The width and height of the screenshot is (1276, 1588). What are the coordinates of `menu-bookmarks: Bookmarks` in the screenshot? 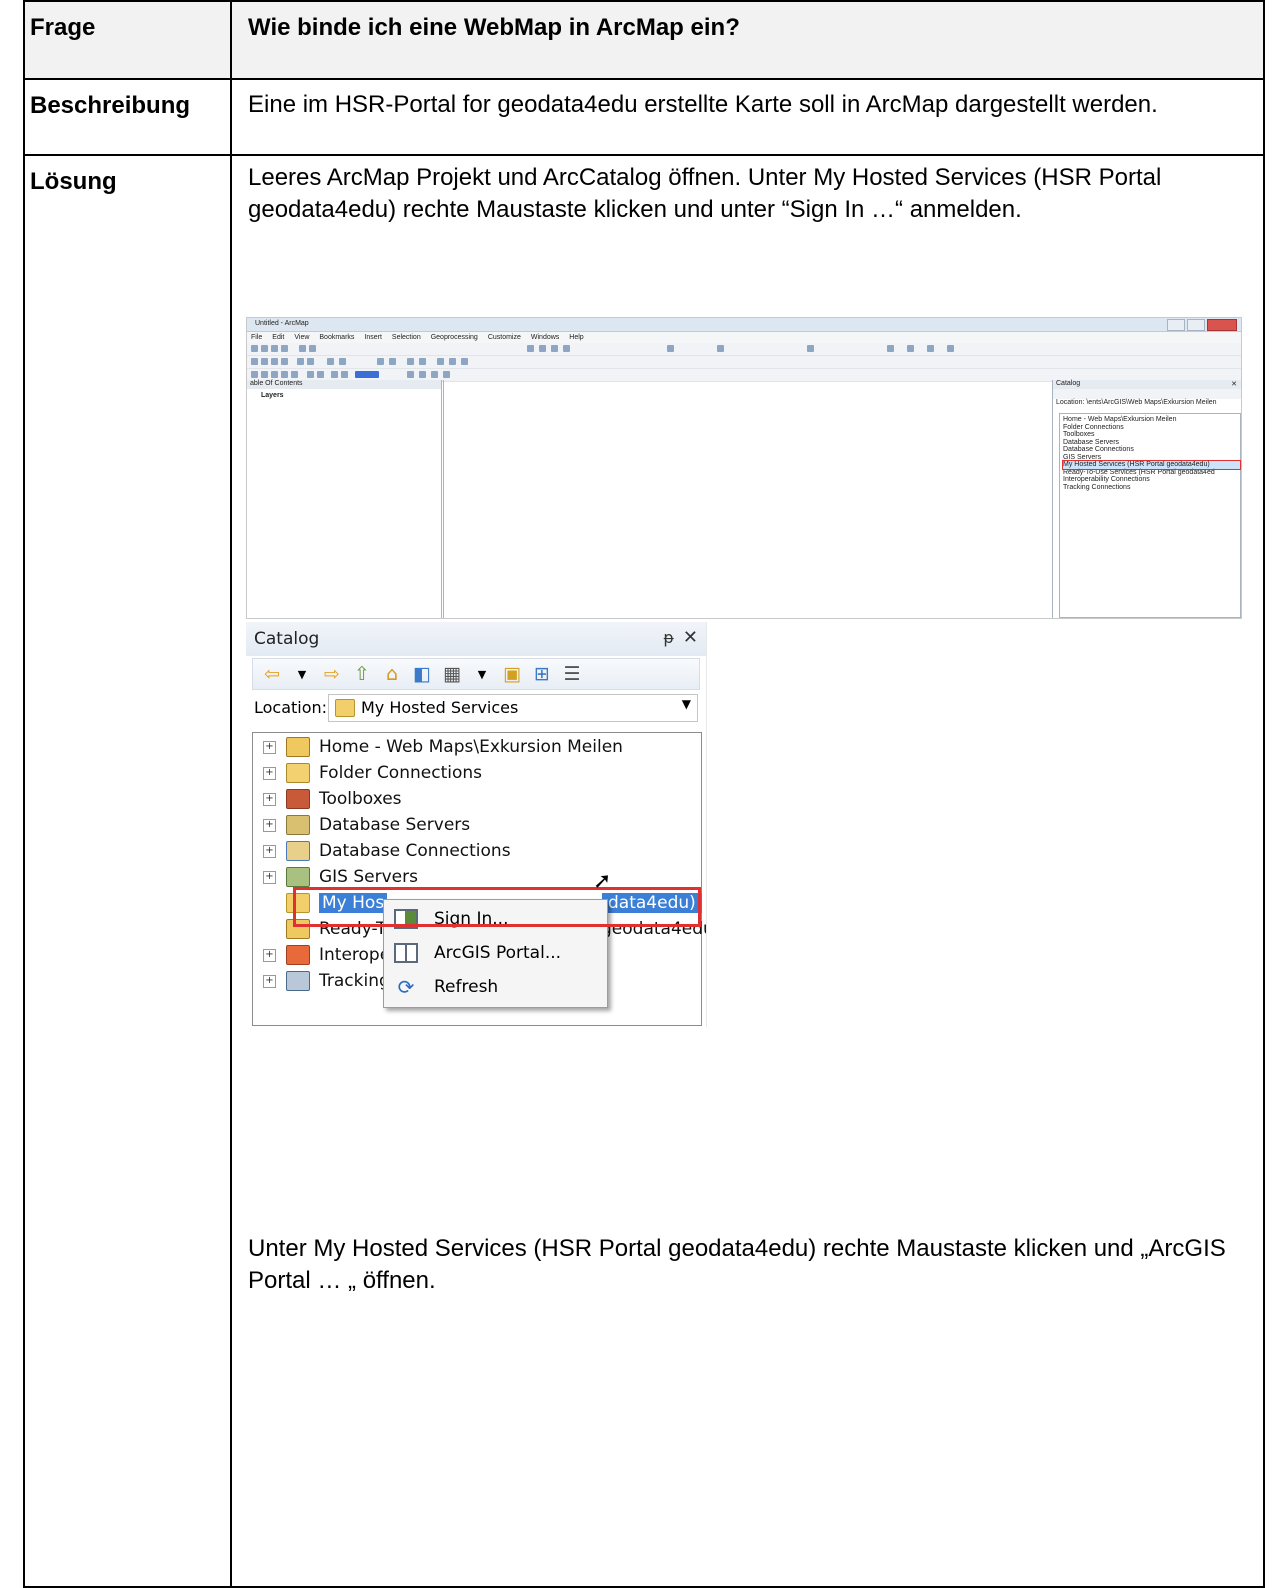 It's located at (336, 337).